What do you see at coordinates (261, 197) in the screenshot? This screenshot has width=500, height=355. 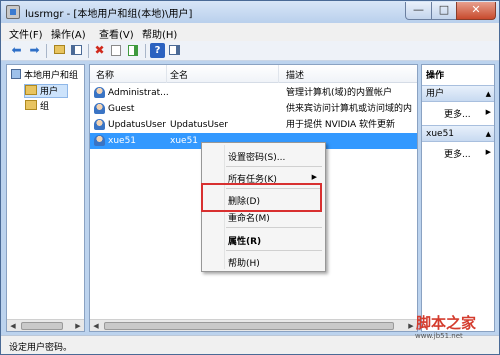 I see `delete-highlight-box` at bounding box center [261, 197].